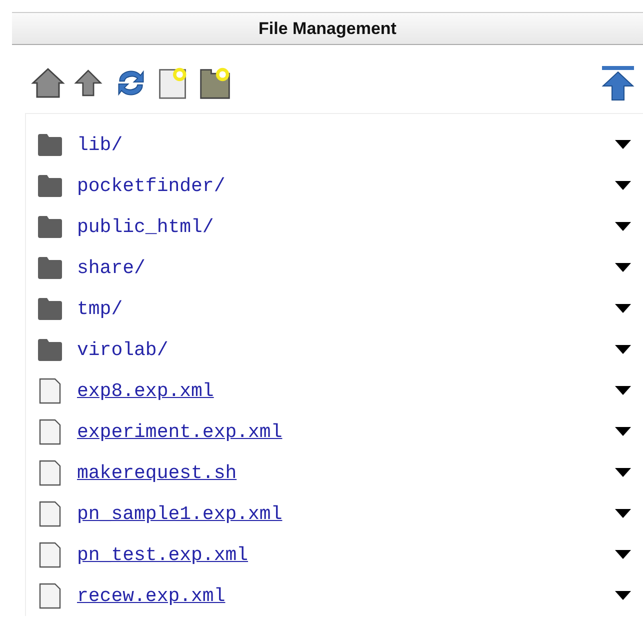 This screenshot has width=643, height=619. I want to click on new-folder-icon, so click(215, 83).